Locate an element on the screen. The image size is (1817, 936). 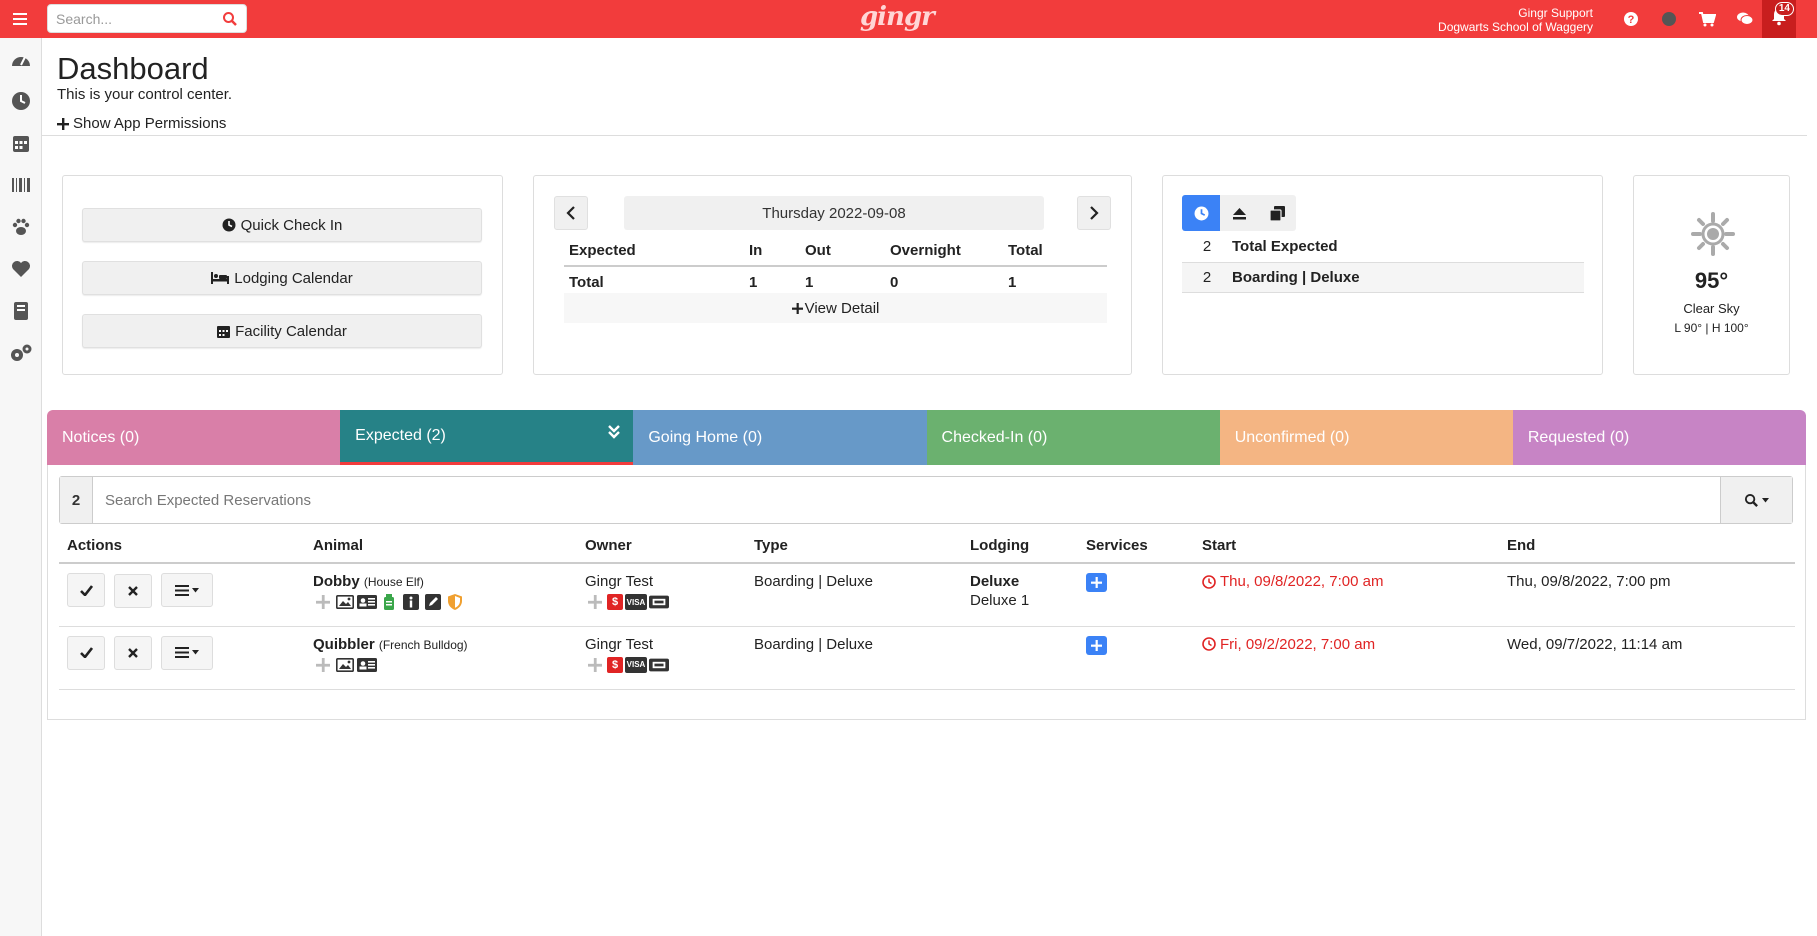
tab-checked-in: Checked-In (0) is located at coordinates (1073, 437).